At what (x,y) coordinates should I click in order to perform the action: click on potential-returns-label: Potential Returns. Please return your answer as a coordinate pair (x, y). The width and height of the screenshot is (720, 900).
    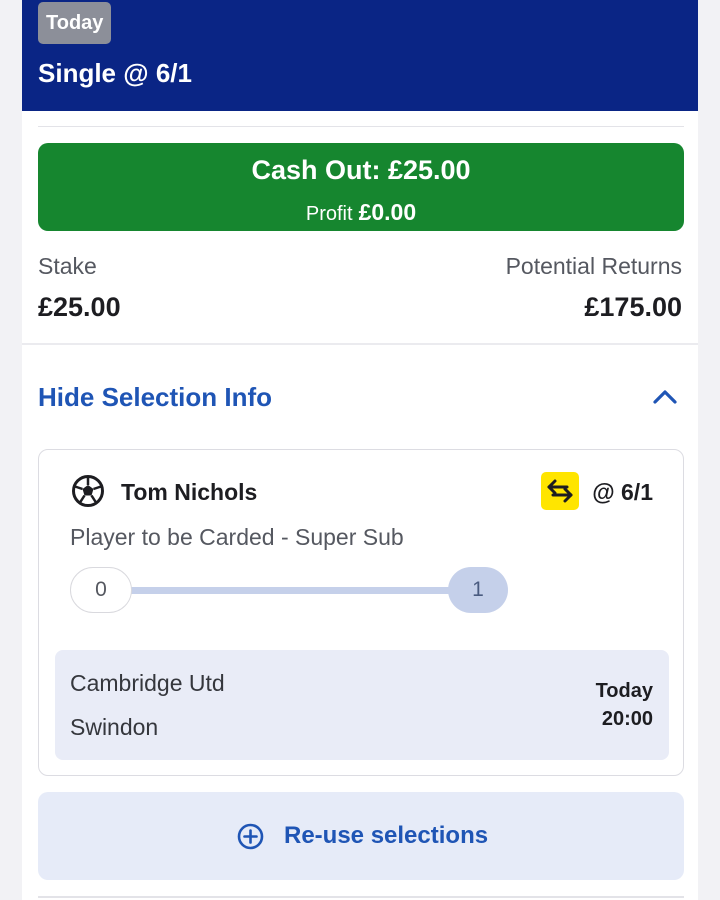
    Looking at the image, I should click on (593, 266).